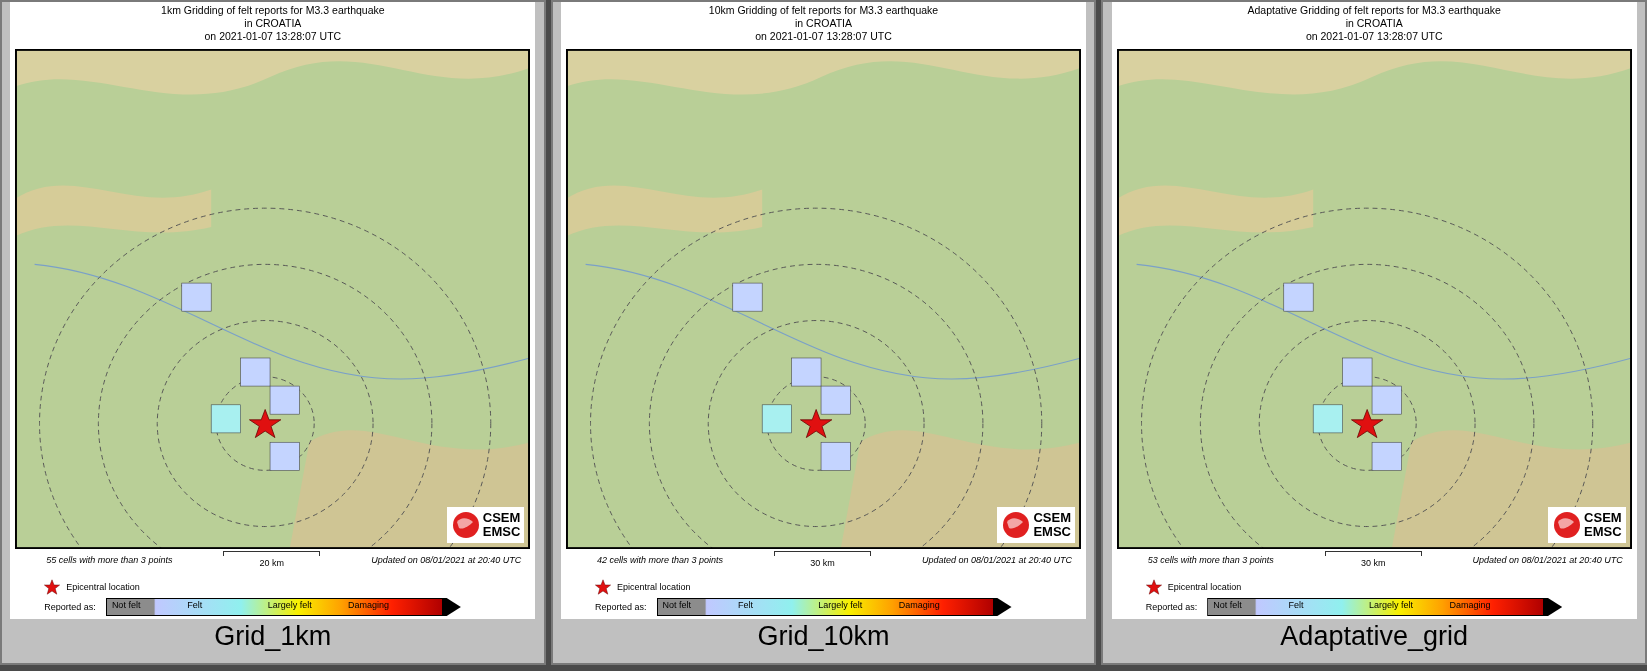 The height and width of the screenshot is (671, 1647). I want to click on map-title: Adaptative Gridding of felt reports for M3.3 earthquake, so click(1374, 10).